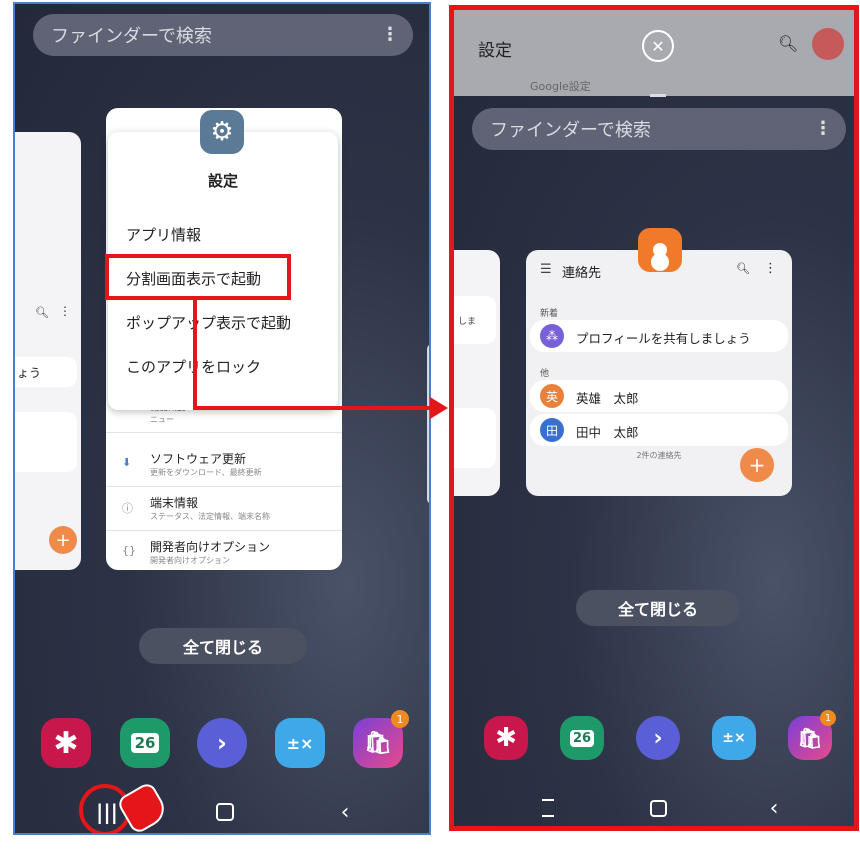 This screenshot has height=859, width=860. Describe the element at coordinates (210, 547) in the screenshot. I see `row-title: 開発者向けオプション` at that location.